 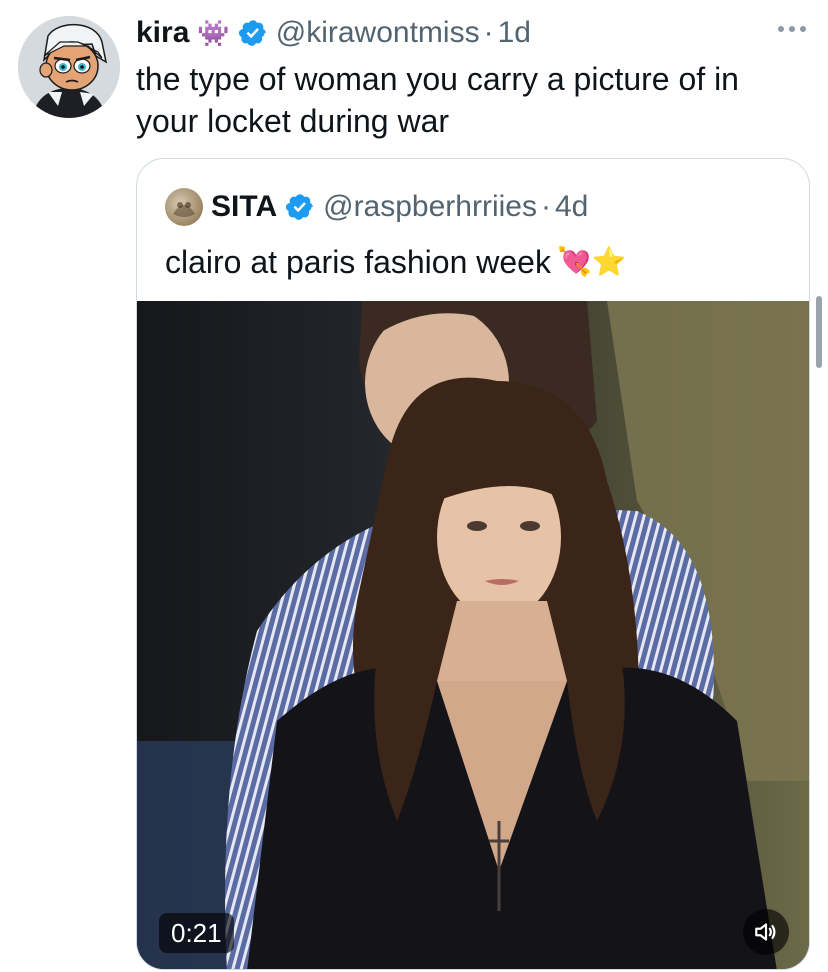 I want to click on quoted-tweet-text-row: clairo at paris fashion week 💘⭐, so click(x=396, y=262).